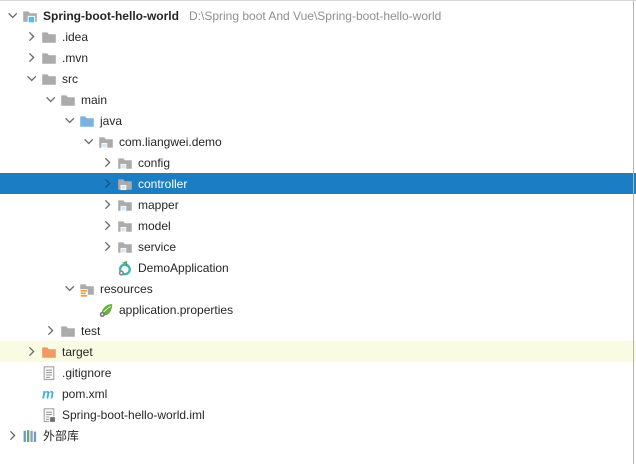 This screenshot has height=464, width=636. What do you see at coordinates (318, 330) in the screenshot?
I see `tree-row-test: test` at bounding box center [318, 330].